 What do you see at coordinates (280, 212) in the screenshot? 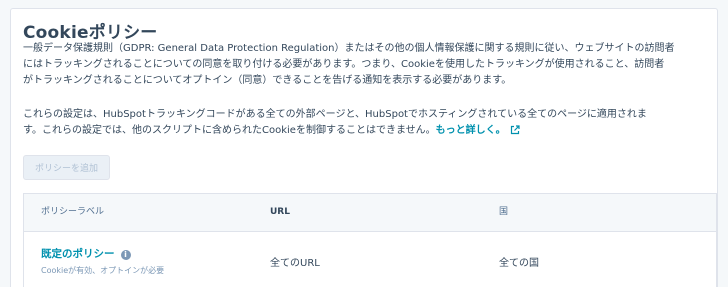
I see `column-header-url: URL` at bounding box center [280, 212].